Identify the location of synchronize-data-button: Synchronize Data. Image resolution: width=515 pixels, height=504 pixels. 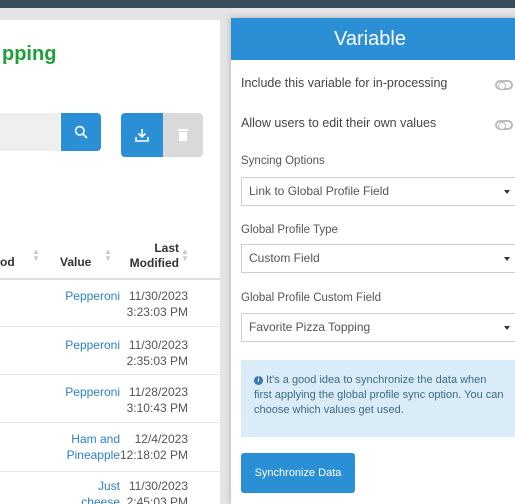
(298, 473).